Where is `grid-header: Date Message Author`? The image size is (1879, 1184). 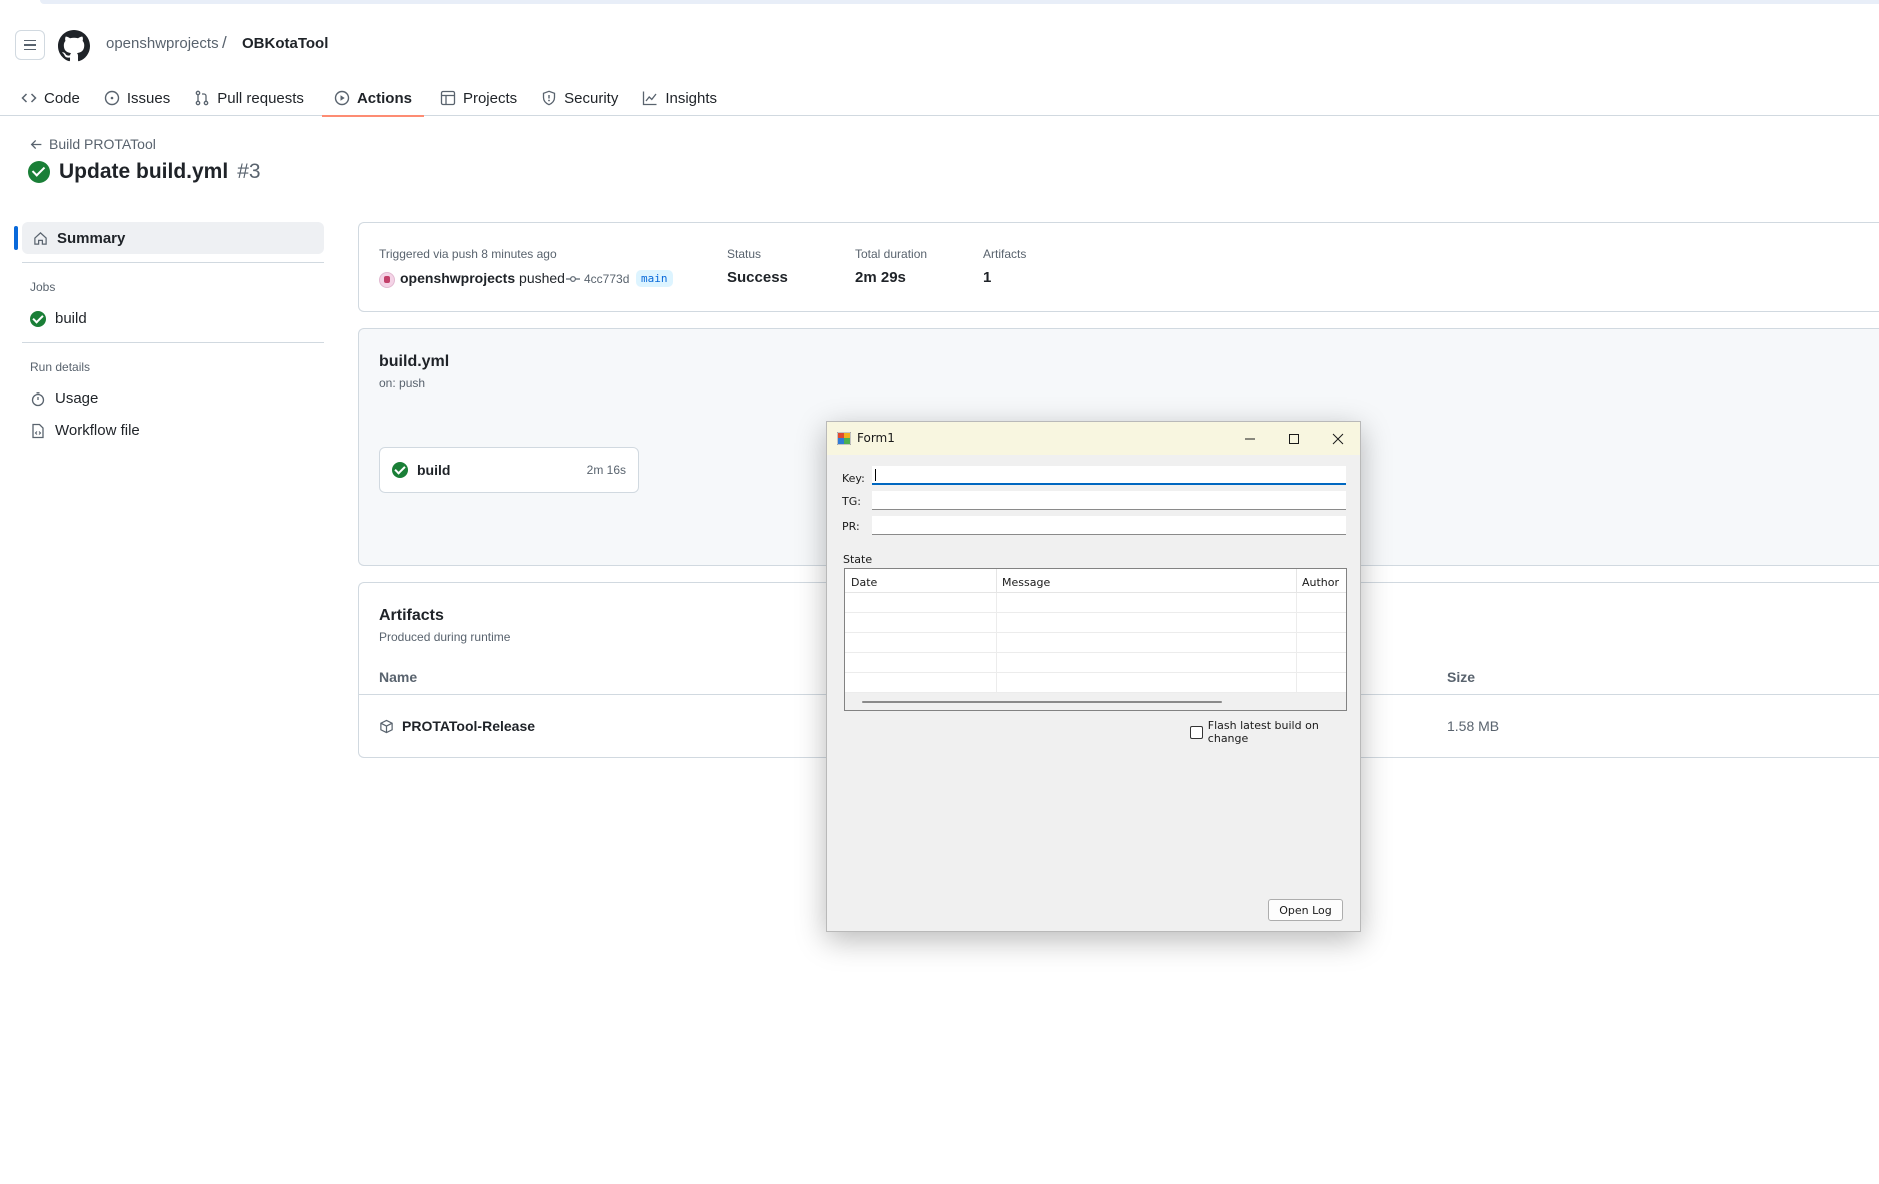
grid-header: Date Message Author is located at coordinates (1095, 581).